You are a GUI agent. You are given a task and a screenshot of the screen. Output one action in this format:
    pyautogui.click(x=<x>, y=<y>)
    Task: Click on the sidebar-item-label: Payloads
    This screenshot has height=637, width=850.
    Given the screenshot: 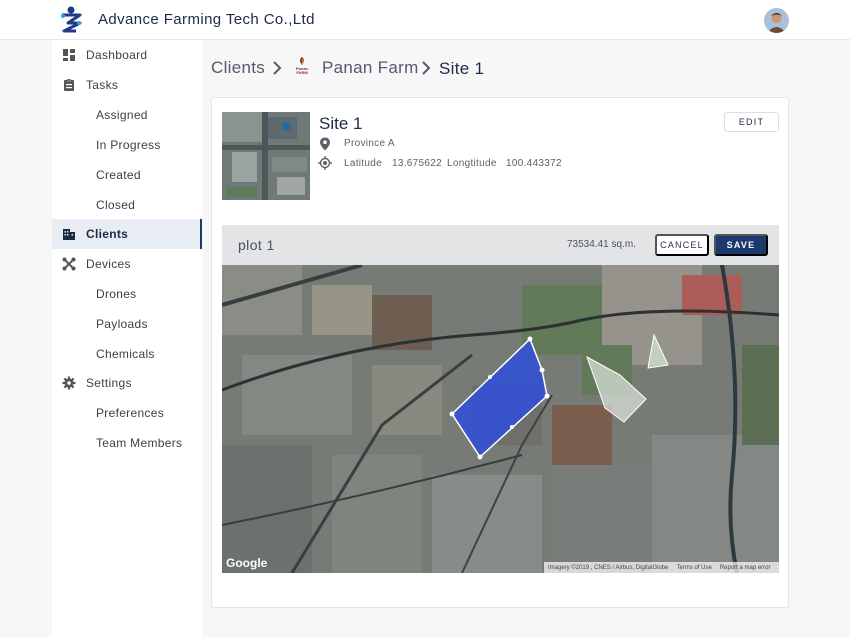 What is the action you would take?
    pyautogui.click(x=122, y=324)
    